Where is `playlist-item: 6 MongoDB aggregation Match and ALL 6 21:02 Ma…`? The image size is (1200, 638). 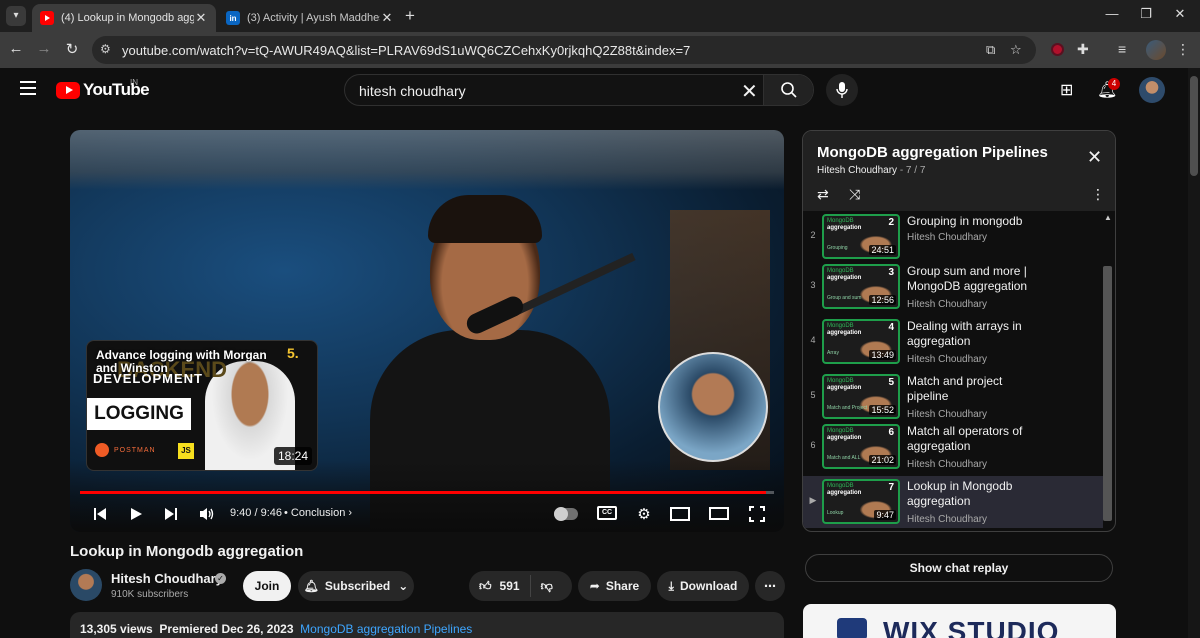
playlist-item: 6 MongoDB aggregation Match and ALL 6 21:02 Ma… is located at coordinates (953, 447).